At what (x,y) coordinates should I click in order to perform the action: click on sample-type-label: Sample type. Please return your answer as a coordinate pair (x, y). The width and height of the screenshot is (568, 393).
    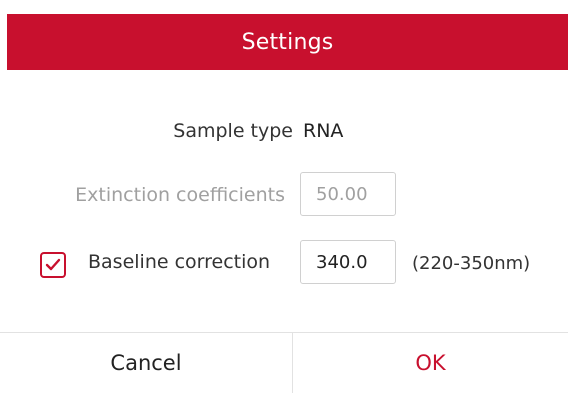
    Looking at the image, I should click on (233, 131).